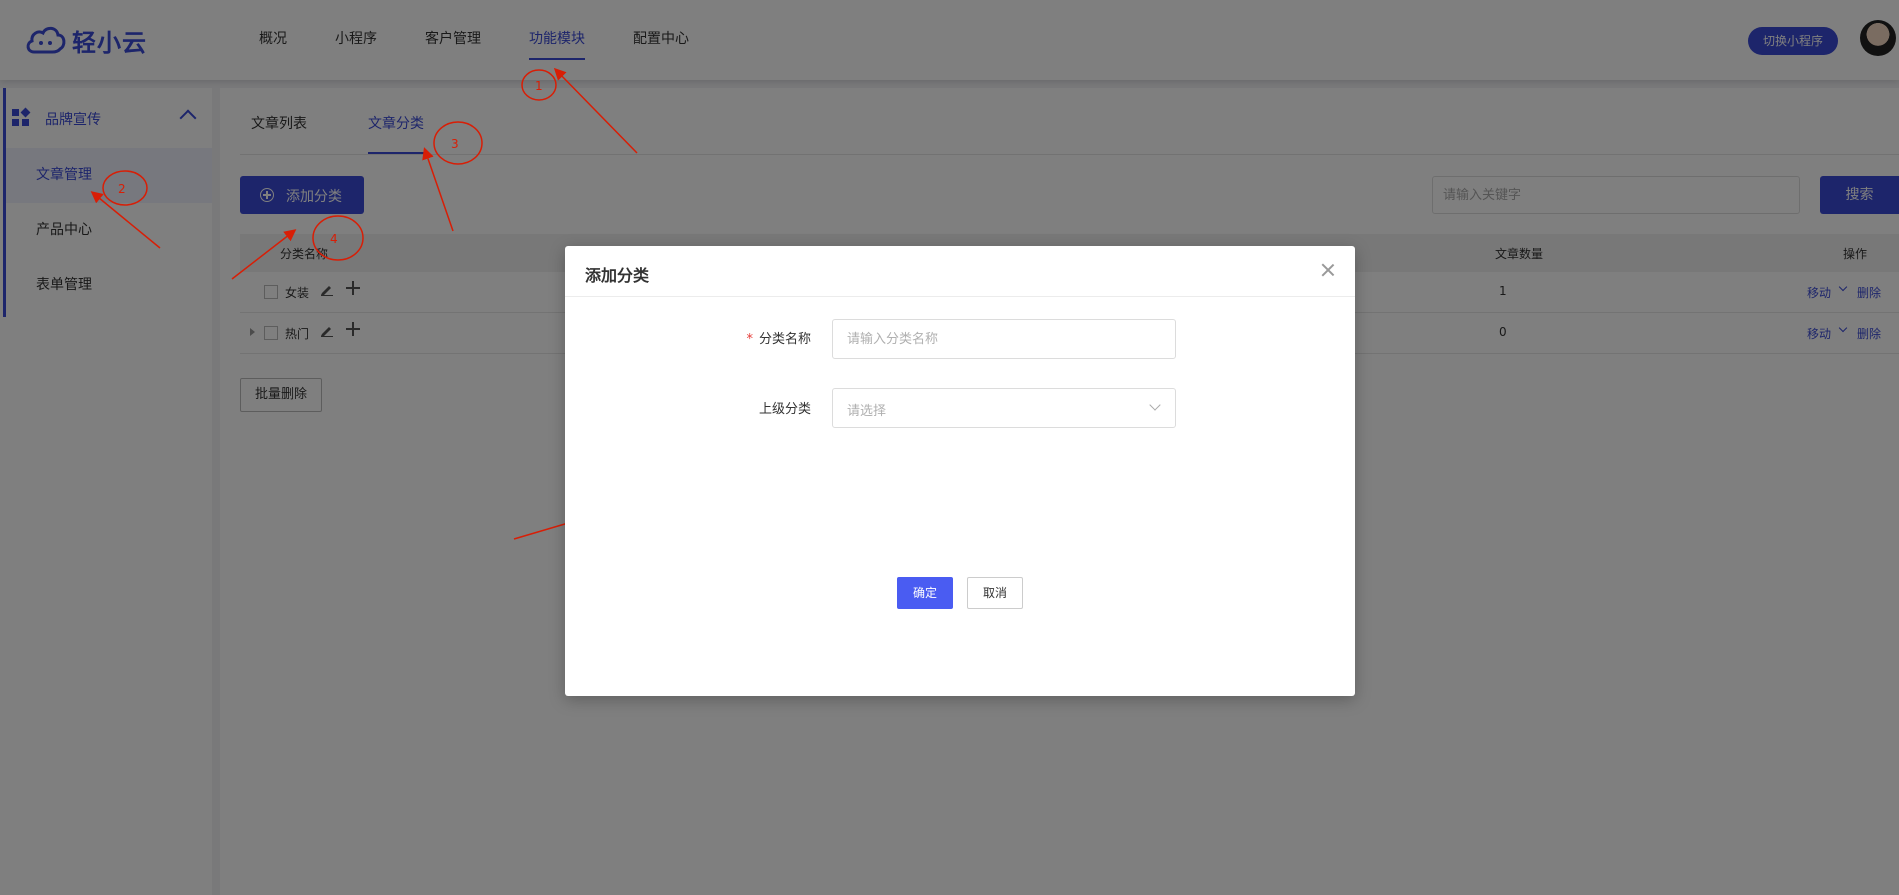 Image resolution: width=1899 pixels, height=895 pixels. Describe the element at coordinates (749, 339) in the screenshot. I see `required-asterisk: *` at that location.